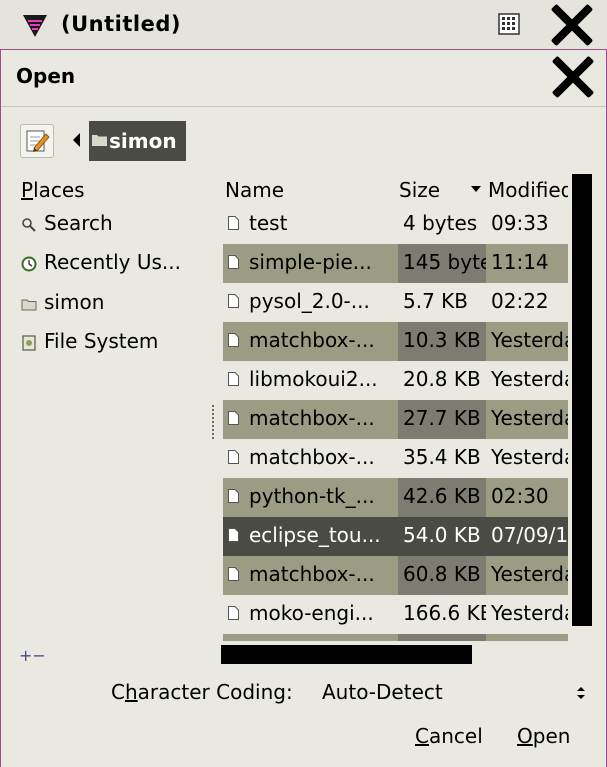 The width and height of the screenshot is (607, 767). I want to click on file-size: 42.6 KB, so click(442, 496).